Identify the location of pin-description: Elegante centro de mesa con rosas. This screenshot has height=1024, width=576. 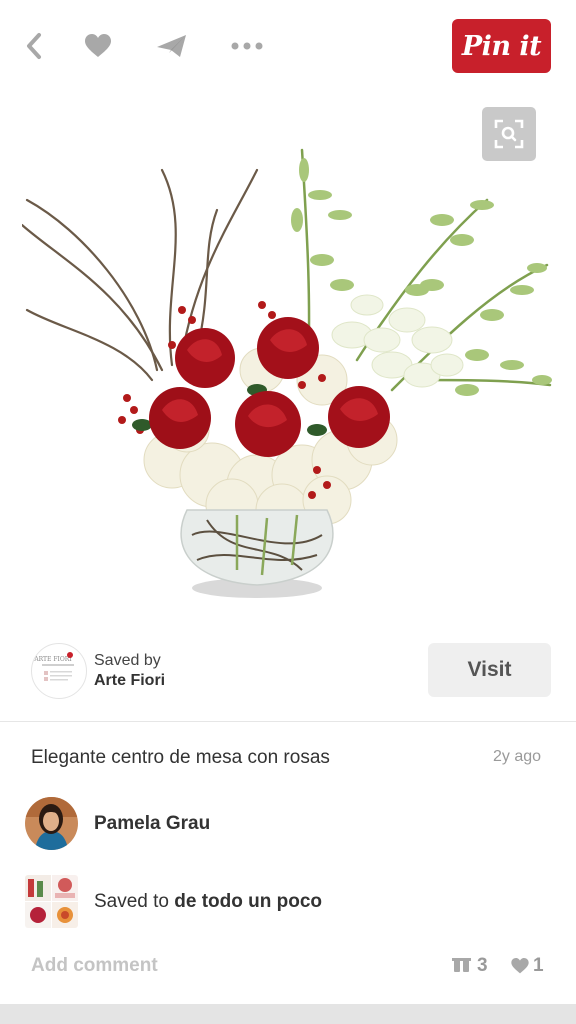
(180, 757).